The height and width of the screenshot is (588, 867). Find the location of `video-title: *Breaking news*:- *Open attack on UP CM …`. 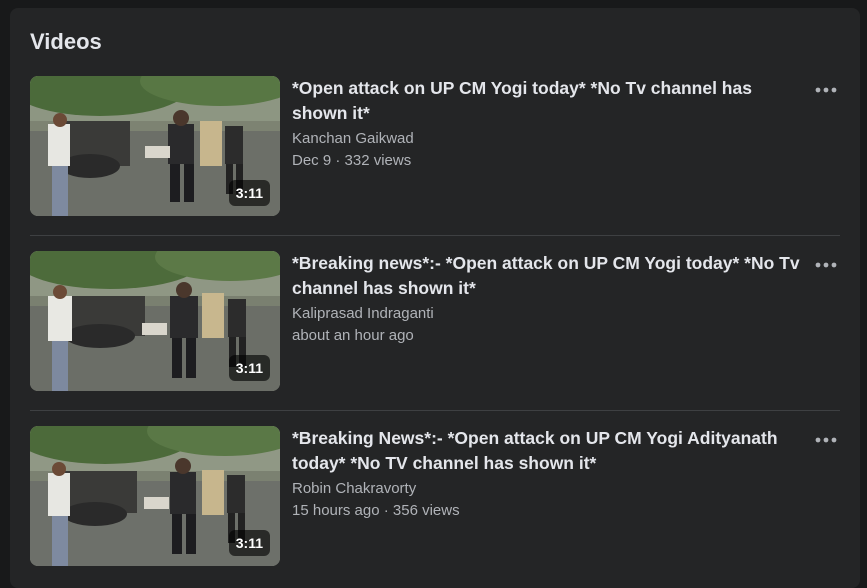

video-title: *Breaking news*:- *Open attack on UP CM … is located at coordinates (549, 276).